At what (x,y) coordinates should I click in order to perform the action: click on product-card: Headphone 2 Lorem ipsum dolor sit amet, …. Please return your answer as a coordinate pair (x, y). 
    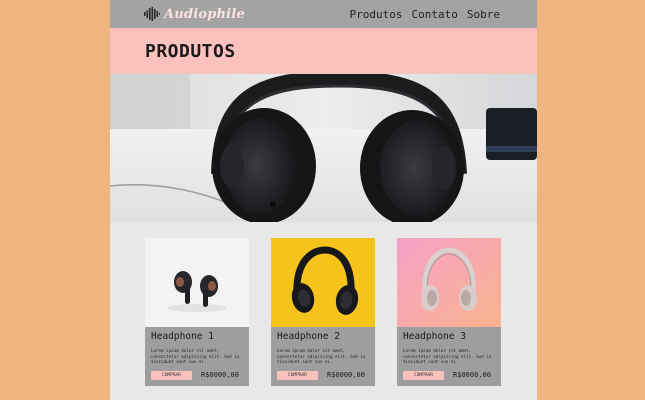
    Looking at the image, I should click on (323, 312).